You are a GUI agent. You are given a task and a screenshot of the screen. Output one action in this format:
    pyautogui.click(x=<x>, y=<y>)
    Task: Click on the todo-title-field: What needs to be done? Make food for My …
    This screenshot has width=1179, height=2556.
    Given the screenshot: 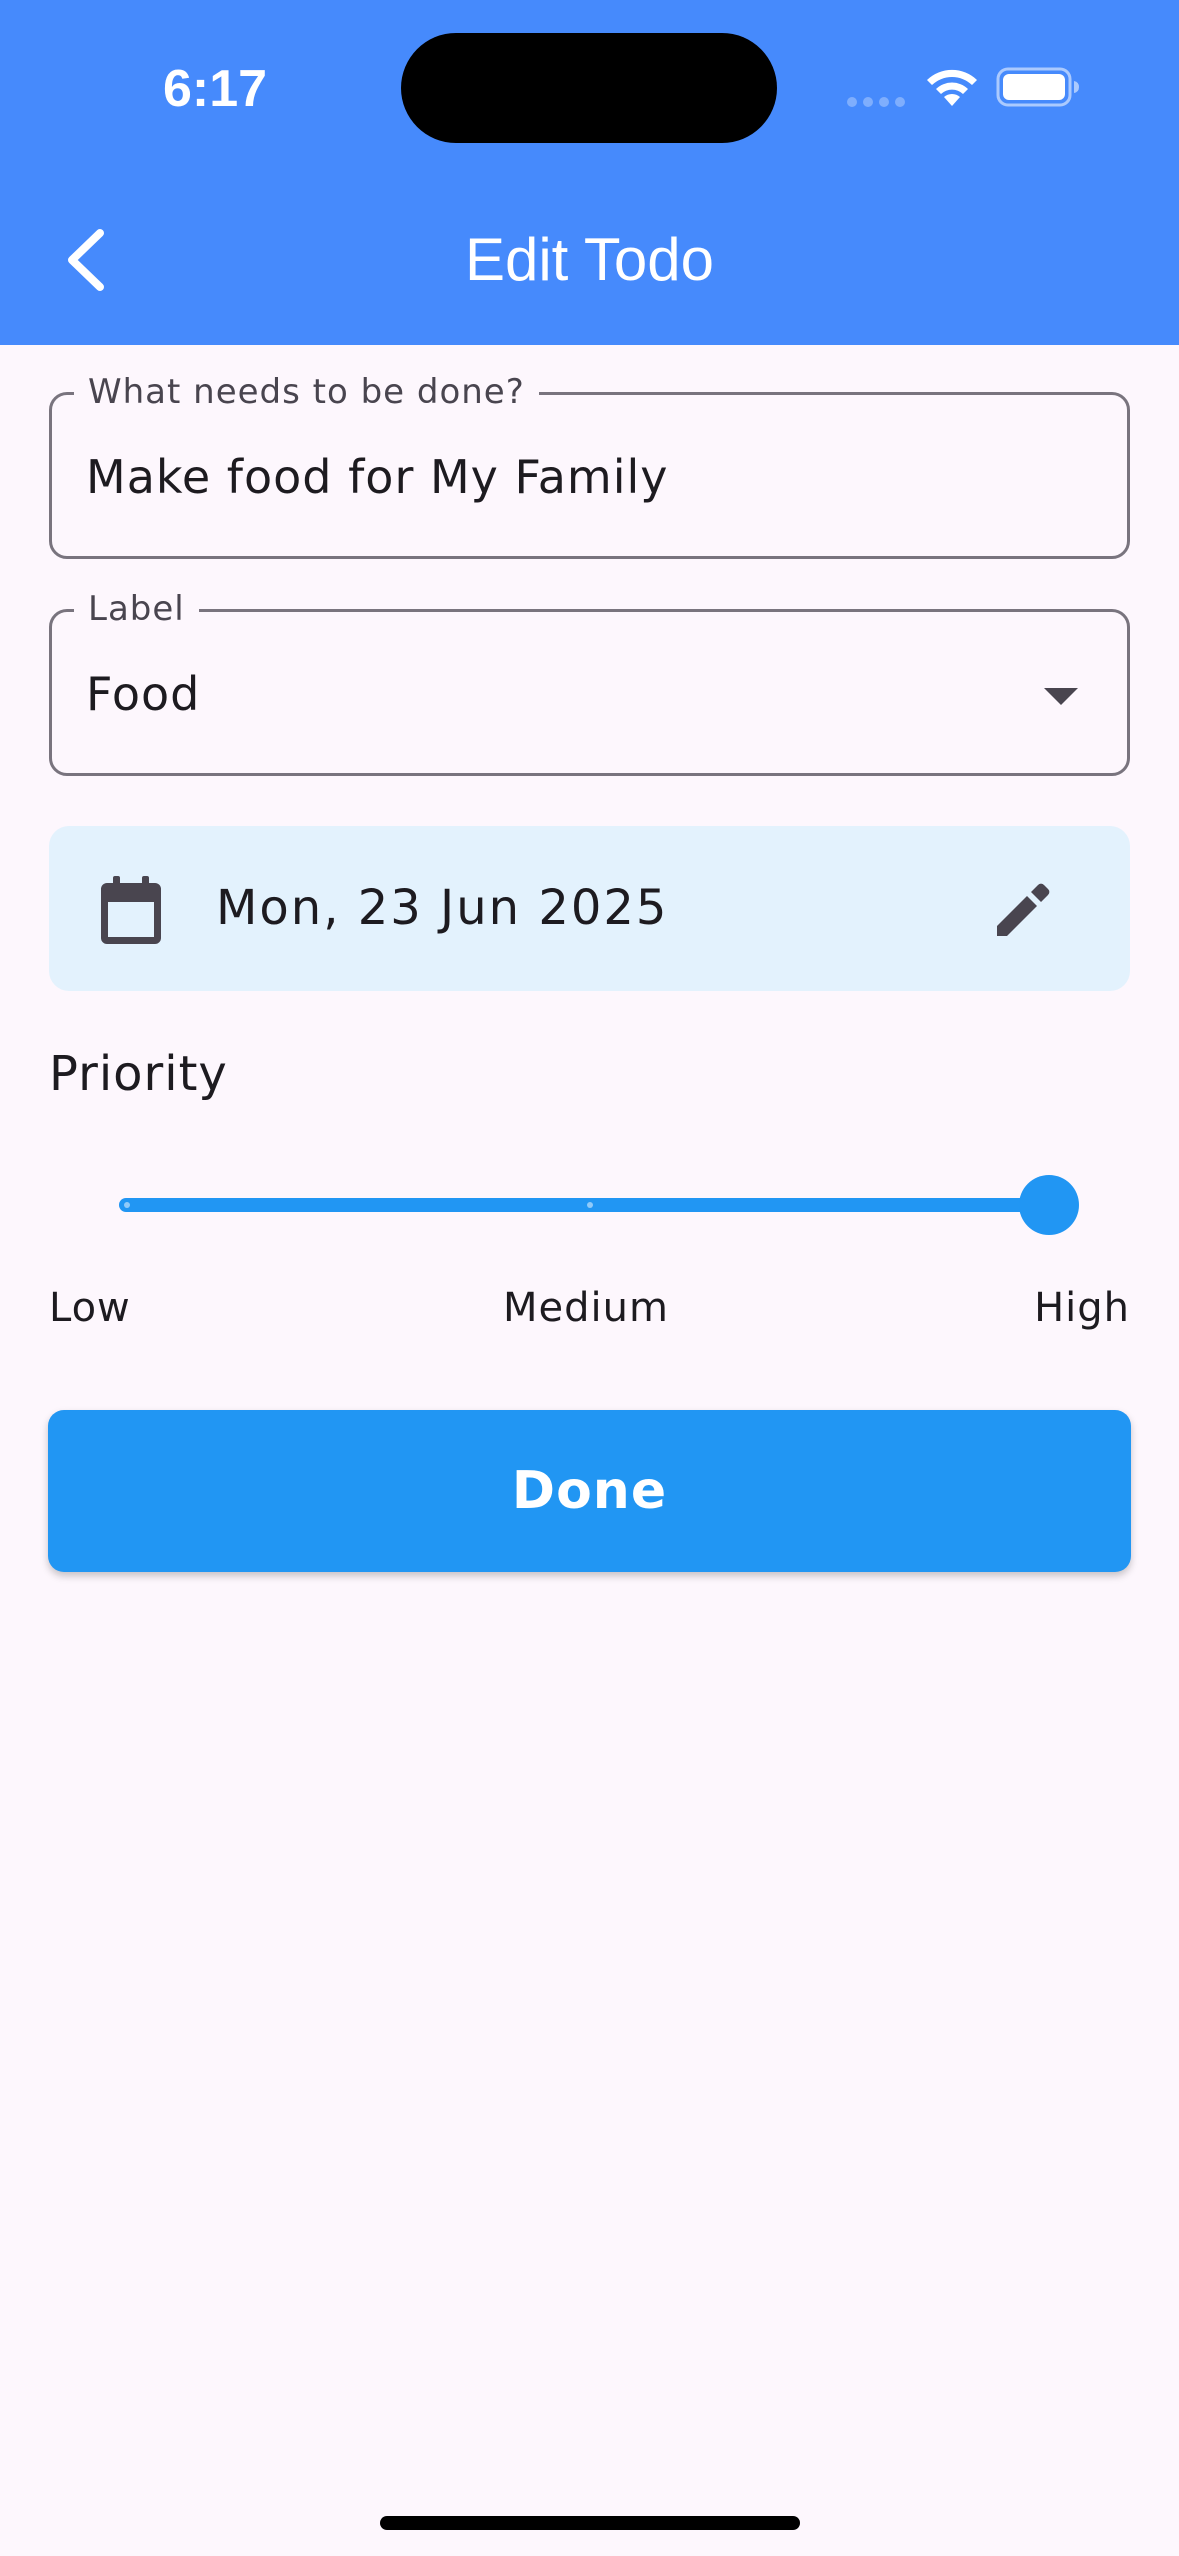 What is the action you would take?
    pyautogui.click(x=589, y=465)
    